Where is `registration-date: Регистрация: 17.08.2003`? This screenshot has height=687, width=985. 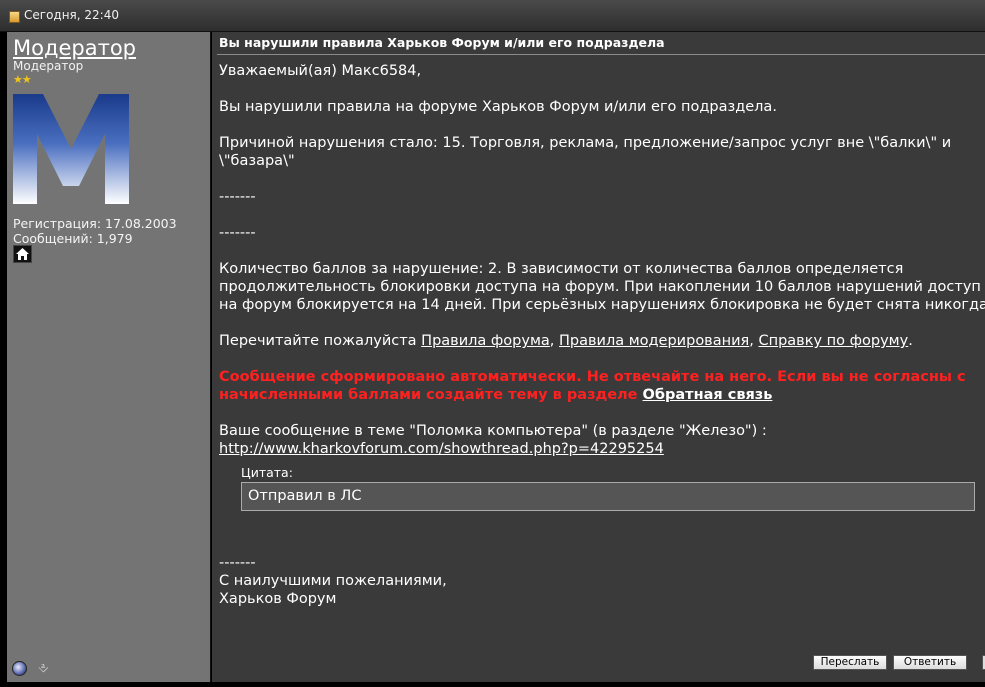
registration-date: Регистрация: 17.08.2003 is located at coordinates (95, 223).